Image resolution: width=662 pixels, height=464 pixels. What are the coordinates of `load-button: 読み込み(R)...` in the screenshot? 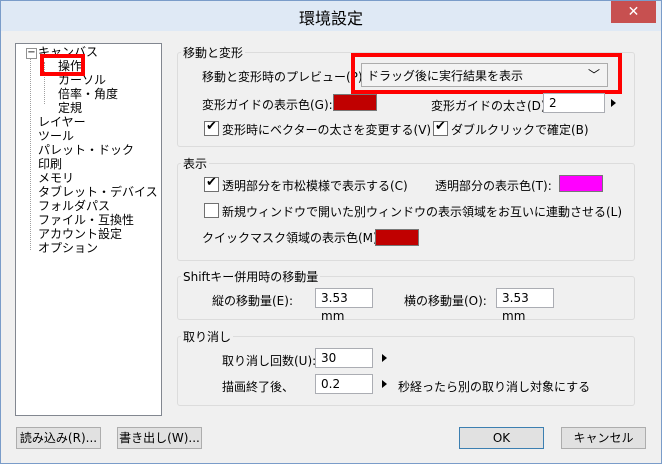 It's located at (58, 438).